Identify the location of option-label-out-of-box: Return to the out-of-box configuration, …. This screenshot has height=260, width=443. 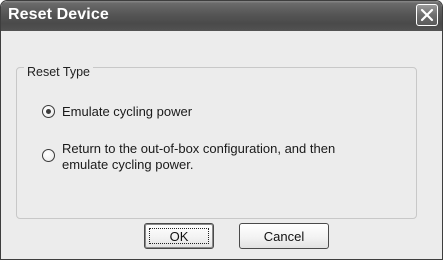
(199, 156).